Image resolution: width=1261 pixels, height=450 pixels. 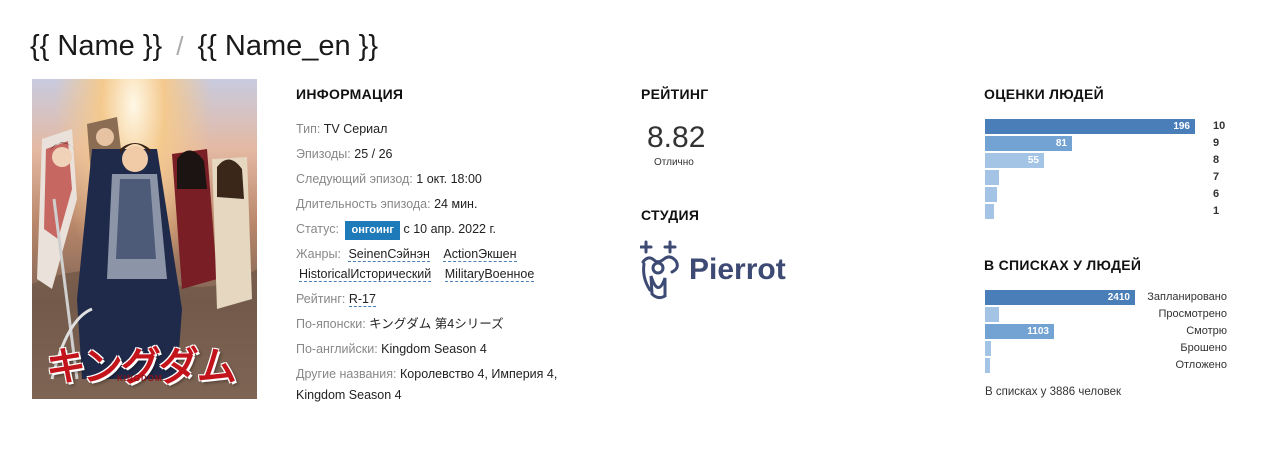 I want to click on list-row: 1103 Смотрю, so click(x=1106, y=331).